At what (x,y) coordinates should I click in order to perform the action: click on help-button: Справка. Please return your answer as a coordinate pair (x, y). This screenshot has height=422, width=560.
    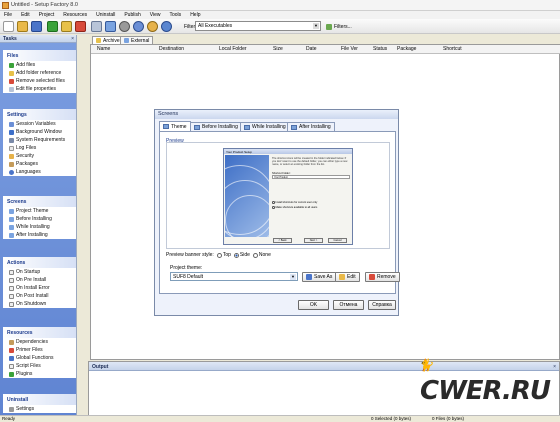
    Looking at the image, I should click on (382, 305).